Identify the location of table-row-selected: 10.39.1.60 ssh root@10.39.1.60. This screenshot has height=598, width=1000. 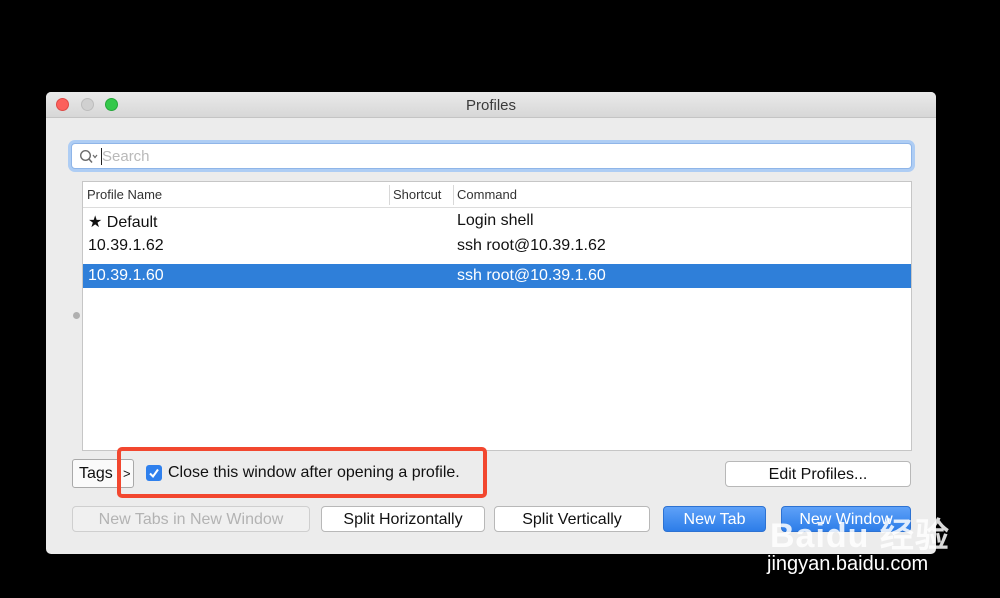
(497, 276).